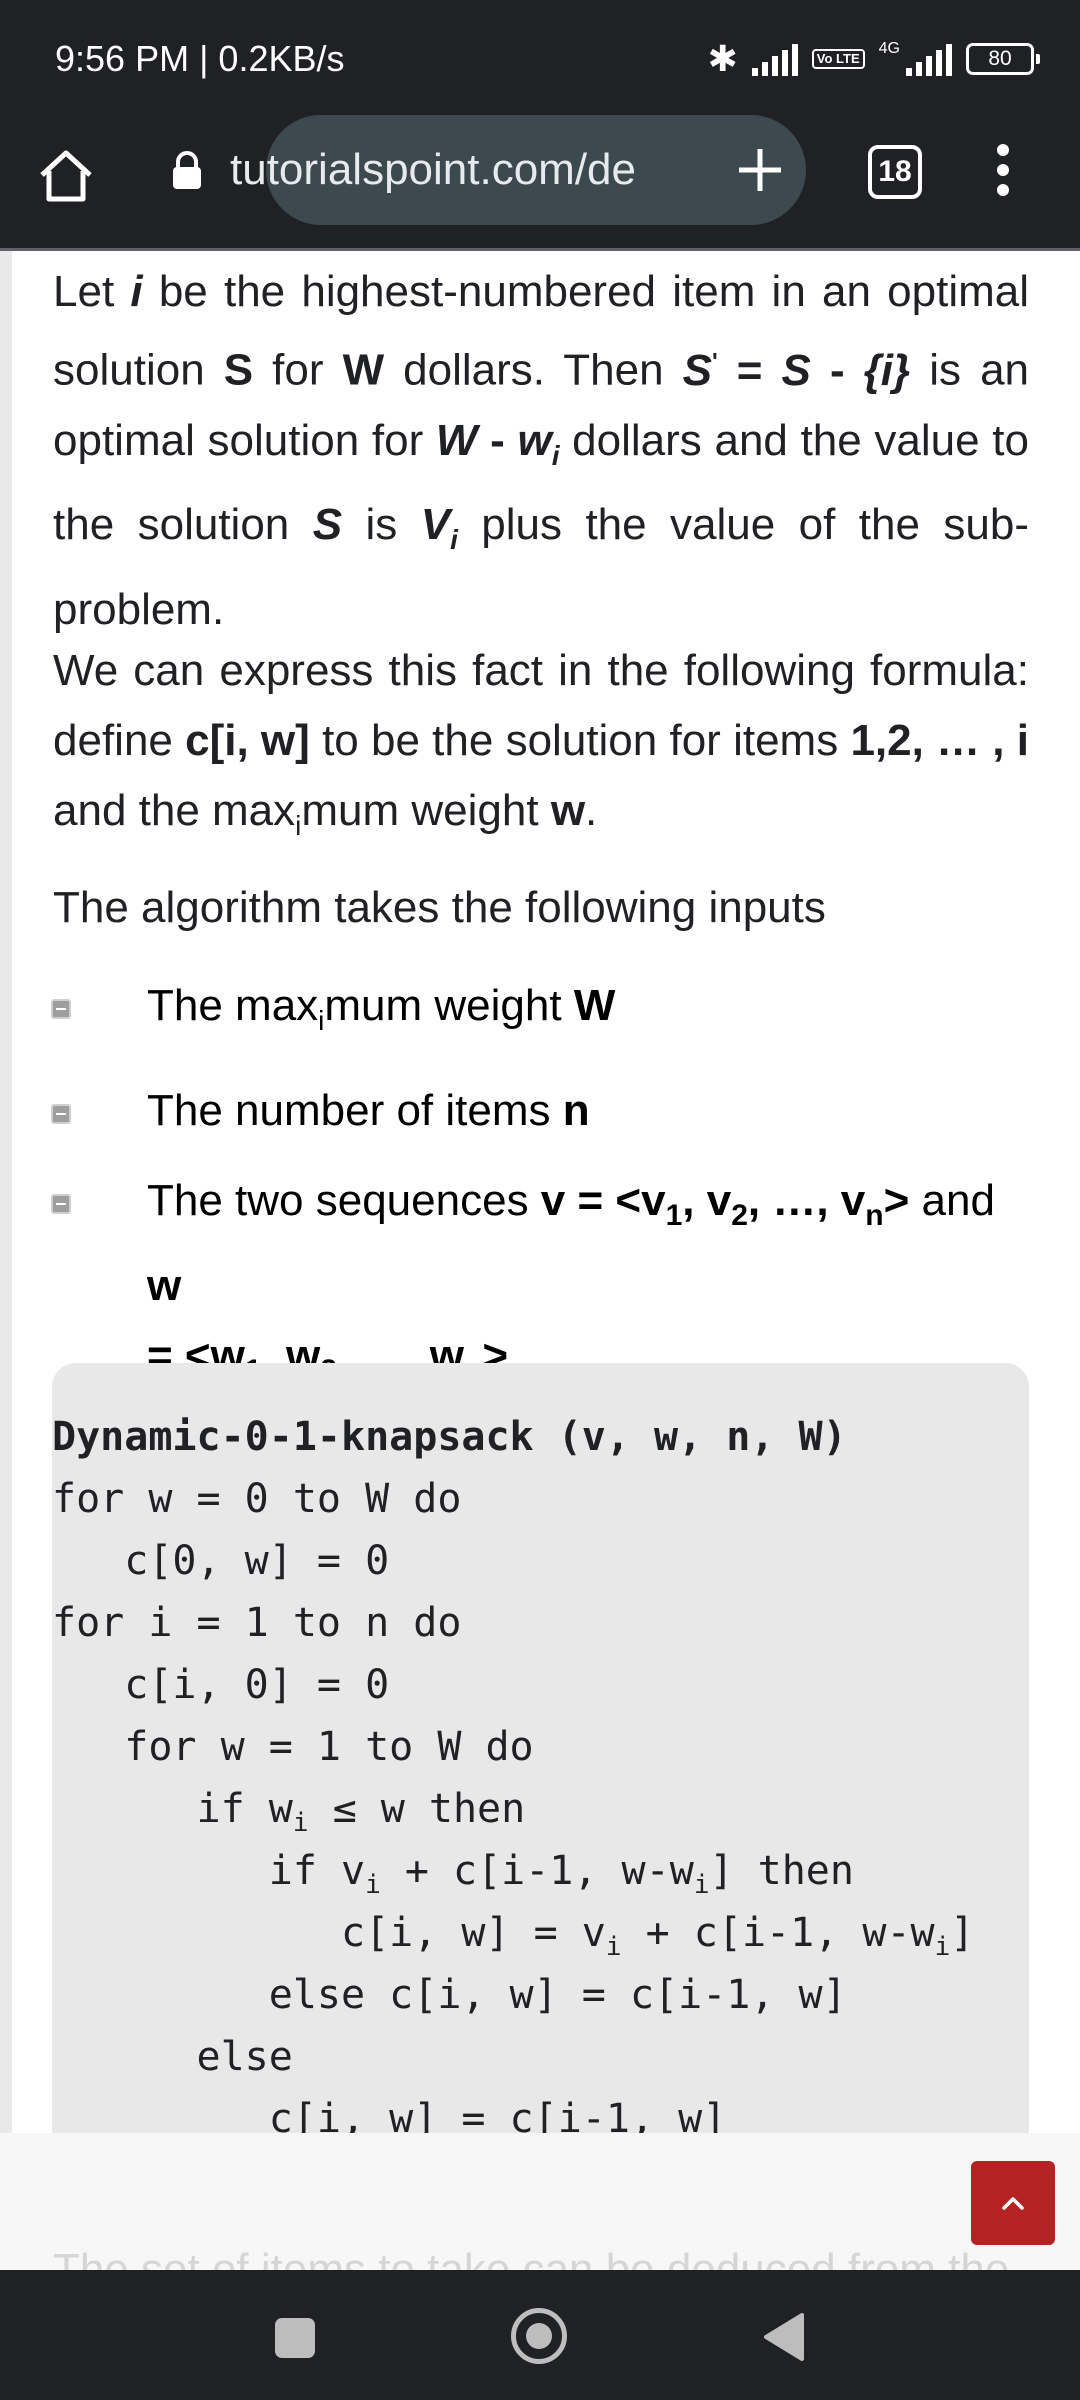 The height and width of the screenshot is (2400, 1080). I want to click on system-nav-bar, so click(540, 2335).